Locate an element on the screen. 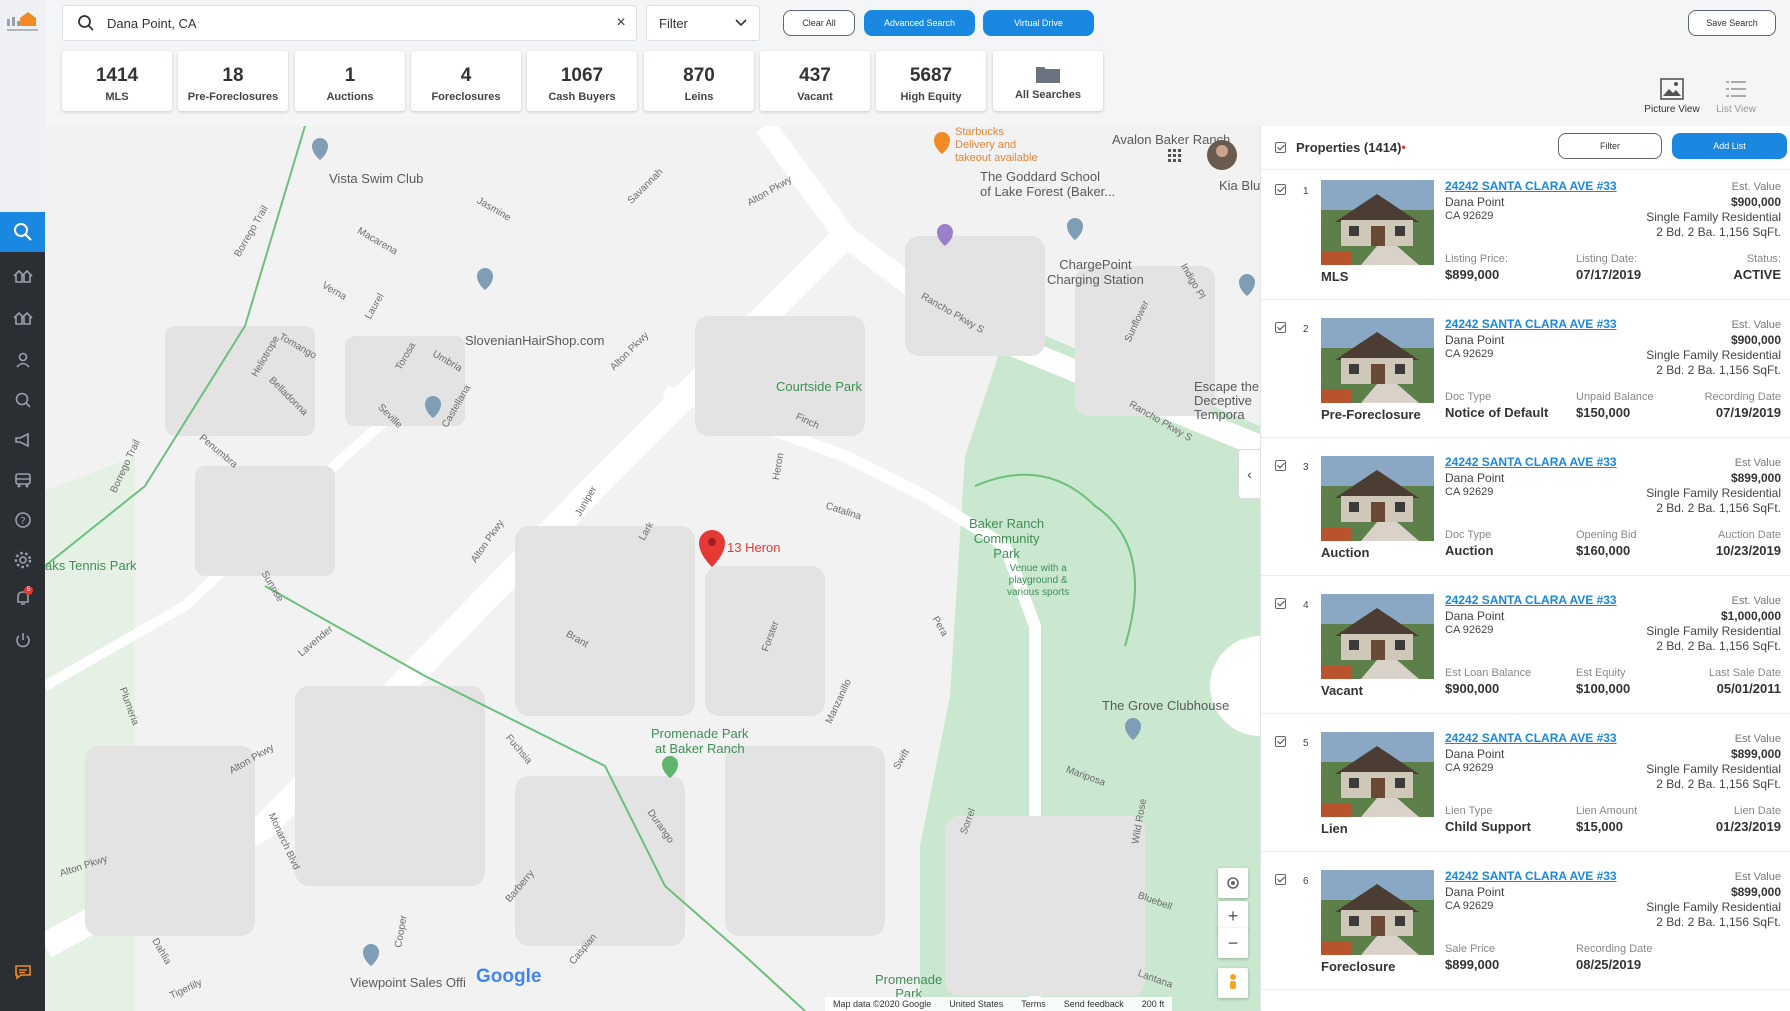  rail-settings-icon is located at coordinates (22, 560).